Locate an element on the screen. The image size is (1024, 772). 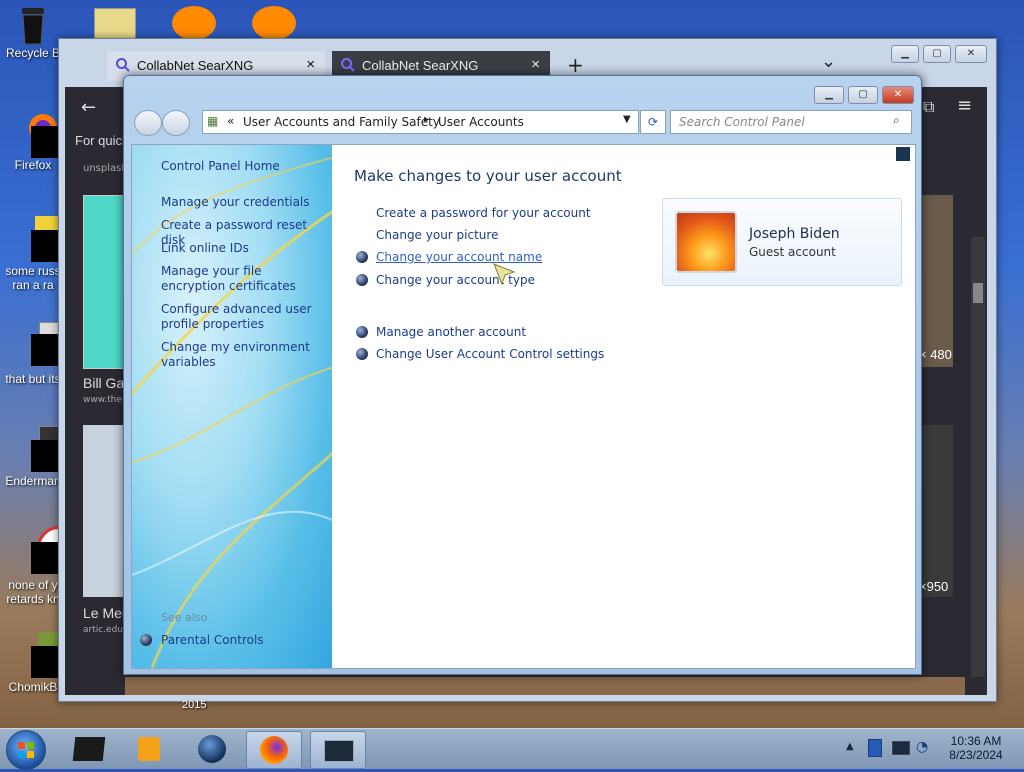
account-card: Joseph Biden Guest account is located at coordinates (782, 242).